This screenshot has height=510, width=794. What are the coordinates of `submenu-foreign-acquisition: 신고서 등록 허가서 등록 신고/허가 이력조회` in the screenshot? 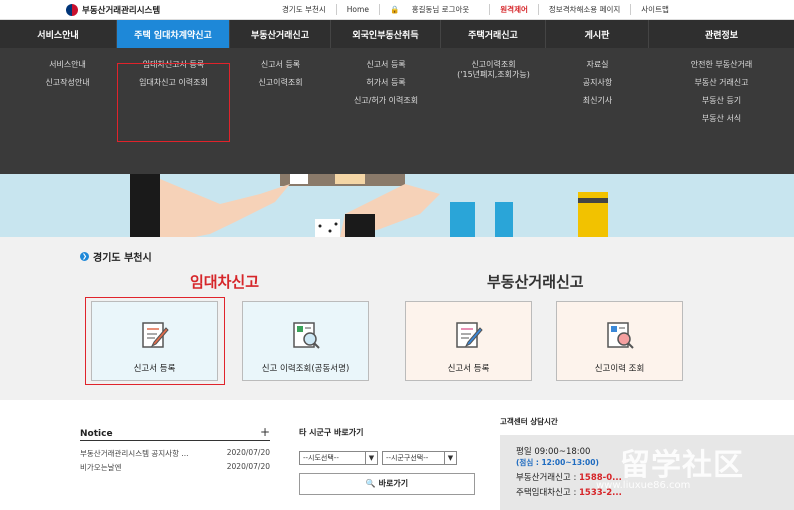 It's located at (386, 85).